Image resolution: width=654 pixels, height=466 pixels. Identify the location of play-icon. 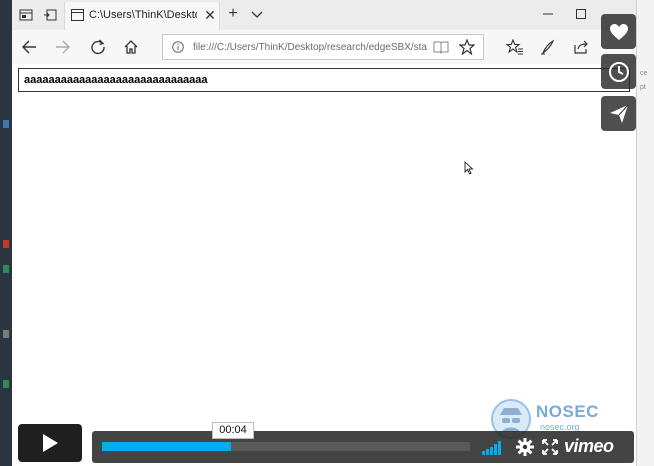
(50, 443).